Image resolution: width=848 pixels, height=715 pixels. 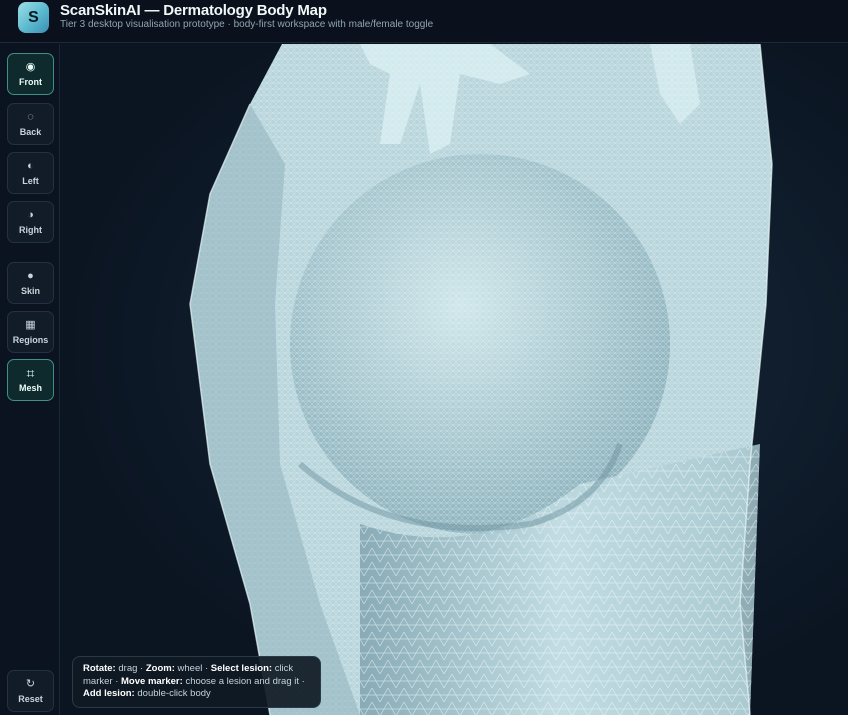 What do you see at coordinates (30, 222) in the screenshot?
I see `view-right-button: ◑ Right` at bounding box center [30, 222].